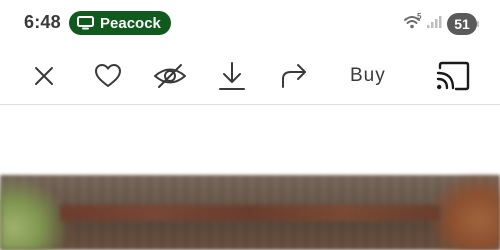  Describe the element at coordinates (478, 24) in the screenshot. I see `battery-tip` at that location.